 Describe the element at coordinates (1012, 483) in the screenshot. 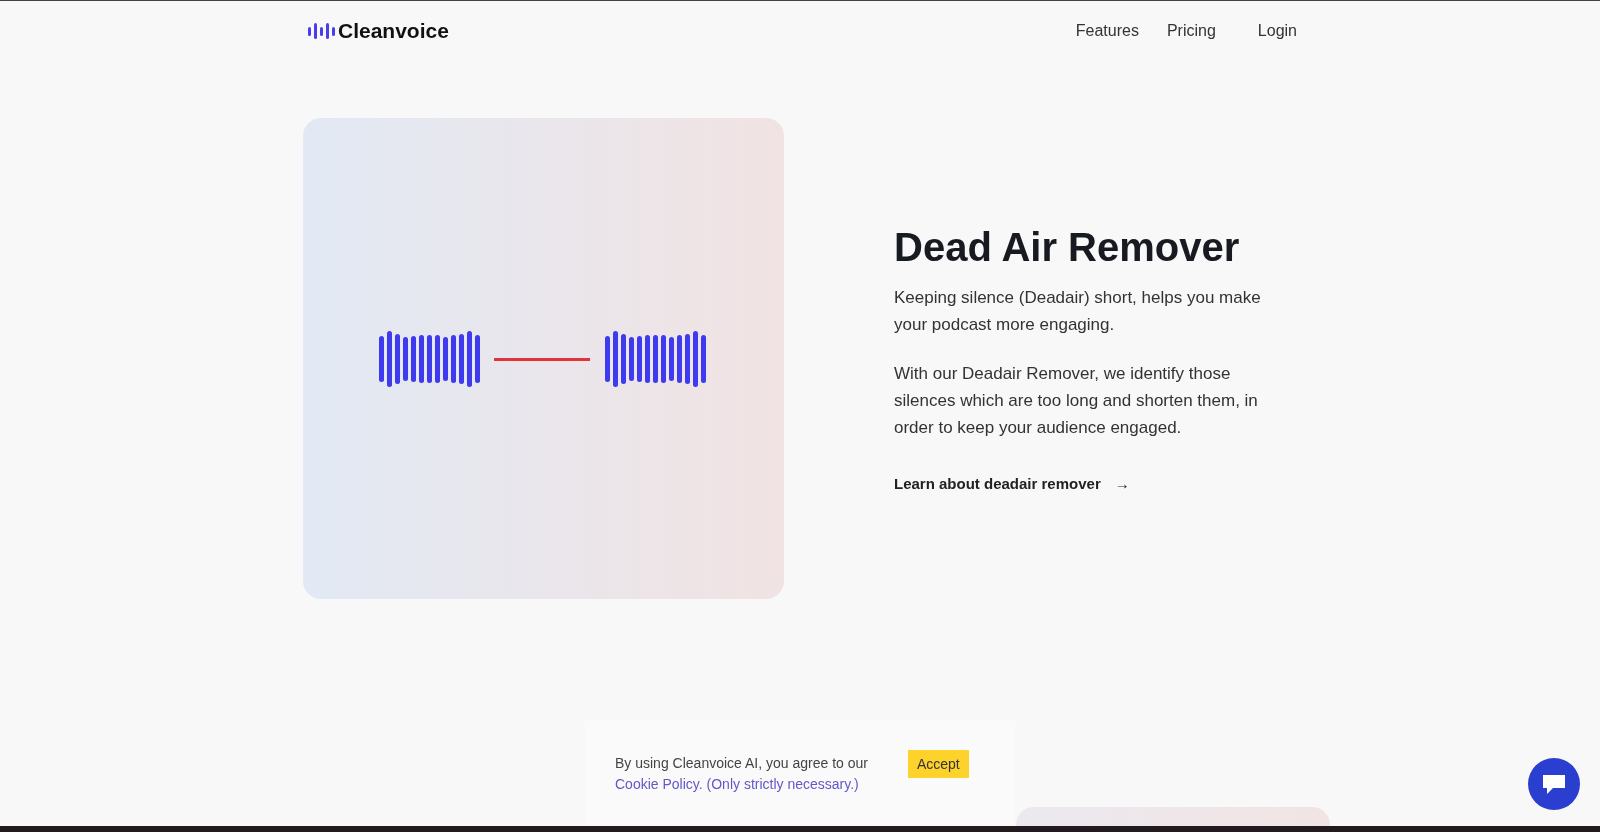

I see `learn-more-link: Learn about deadair remover →` at that location.